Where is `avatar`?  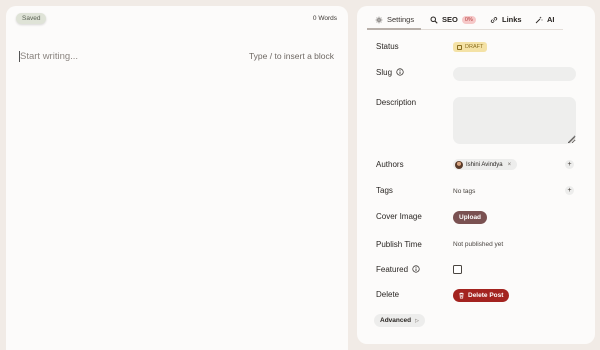 avatar is located at coordinates (459, 164).